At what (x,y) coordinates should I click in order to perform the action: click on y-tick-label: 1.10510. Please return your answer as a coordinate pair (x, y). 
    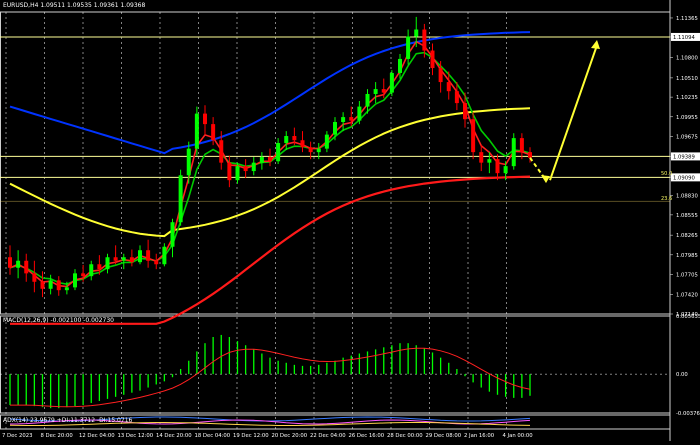
    Looking at the image, I should click on (687, 79).